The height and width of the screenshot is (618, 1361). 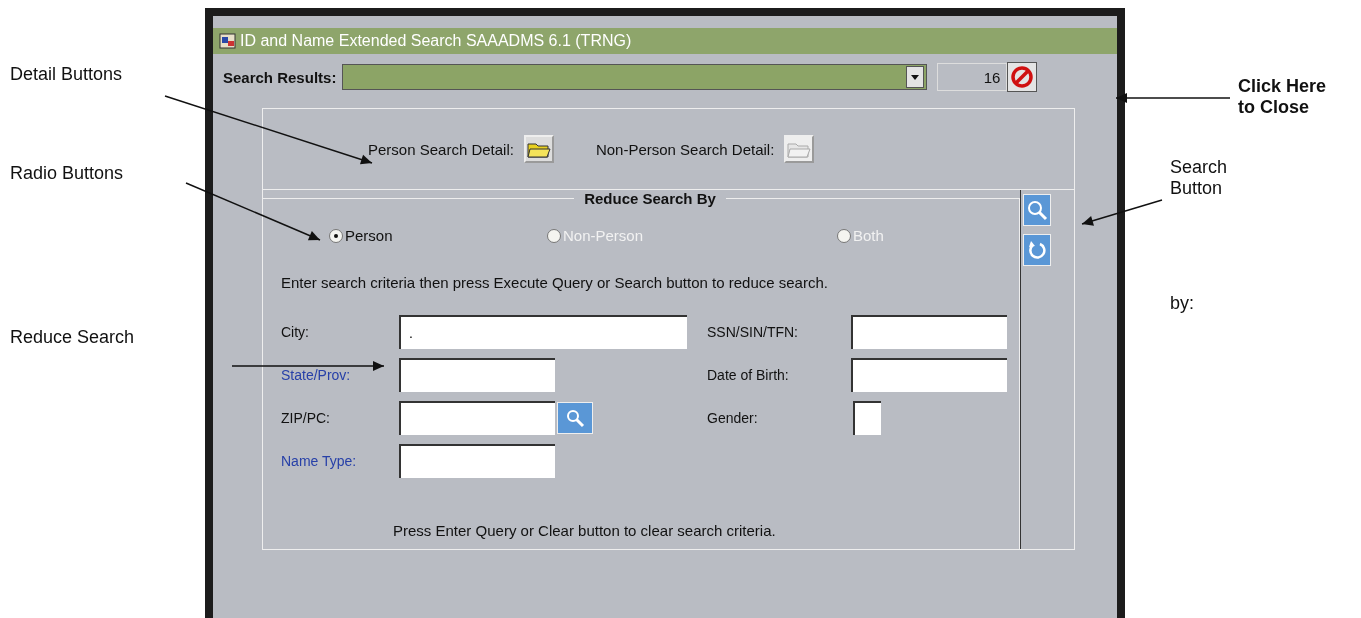 What do you see at coordinates (635, 77) in the screenshot?
I see `search-results-dropdown` at bounding box center [635, 77].